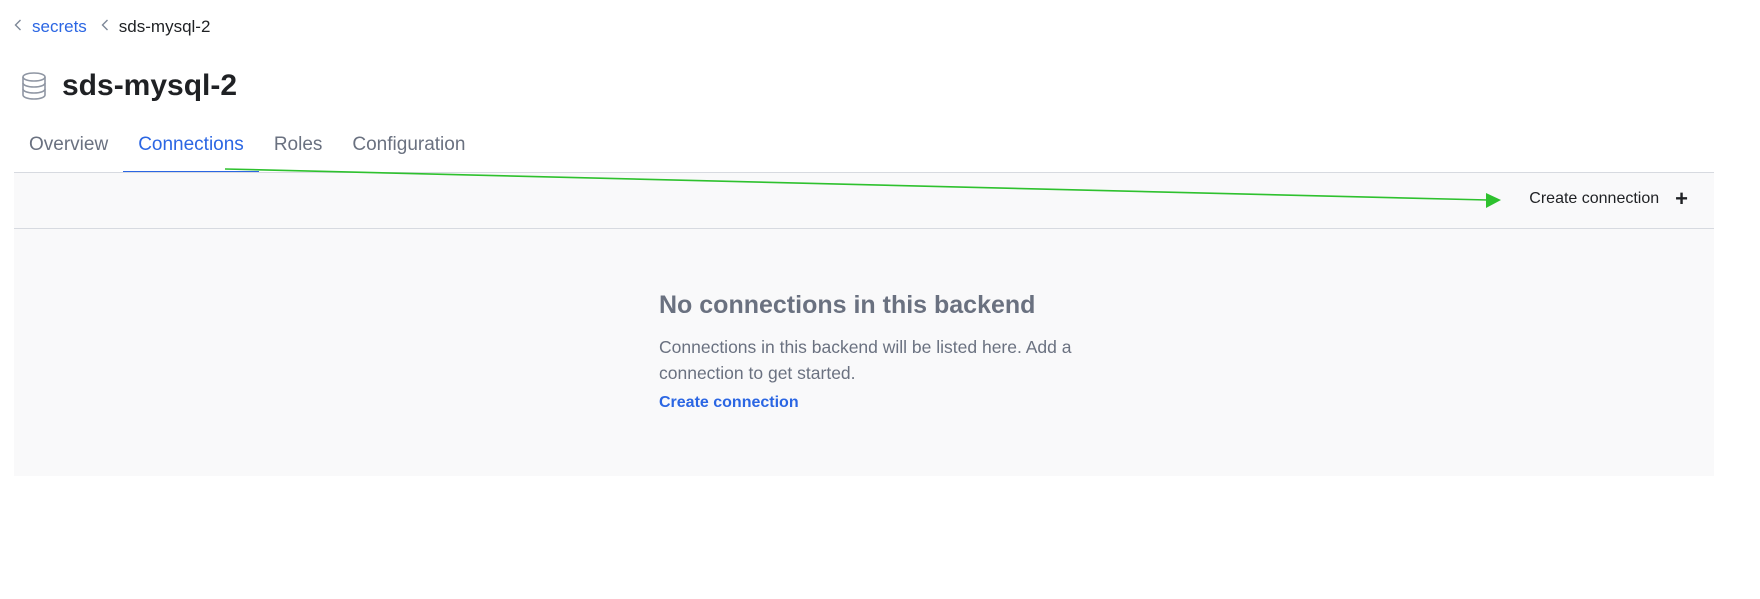 This screenshot has height=599, width=1760. What do you see at coordinates (164, 26) in the screenshot?
I see `breadcrumb-current: sds-mysql-2` at bounding box center [164, 26].